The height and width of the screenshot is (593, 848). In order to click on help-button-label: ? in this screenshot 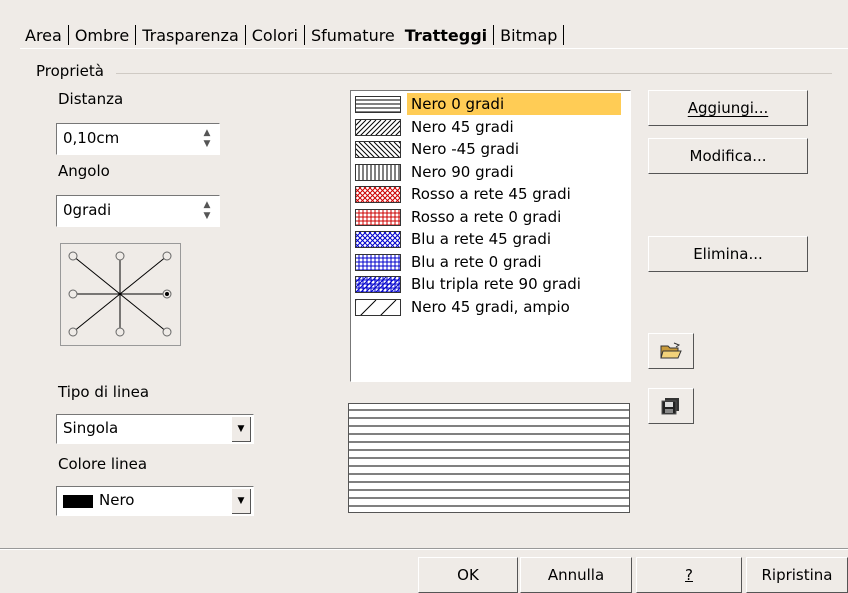, I will do `click(689, 575)`.